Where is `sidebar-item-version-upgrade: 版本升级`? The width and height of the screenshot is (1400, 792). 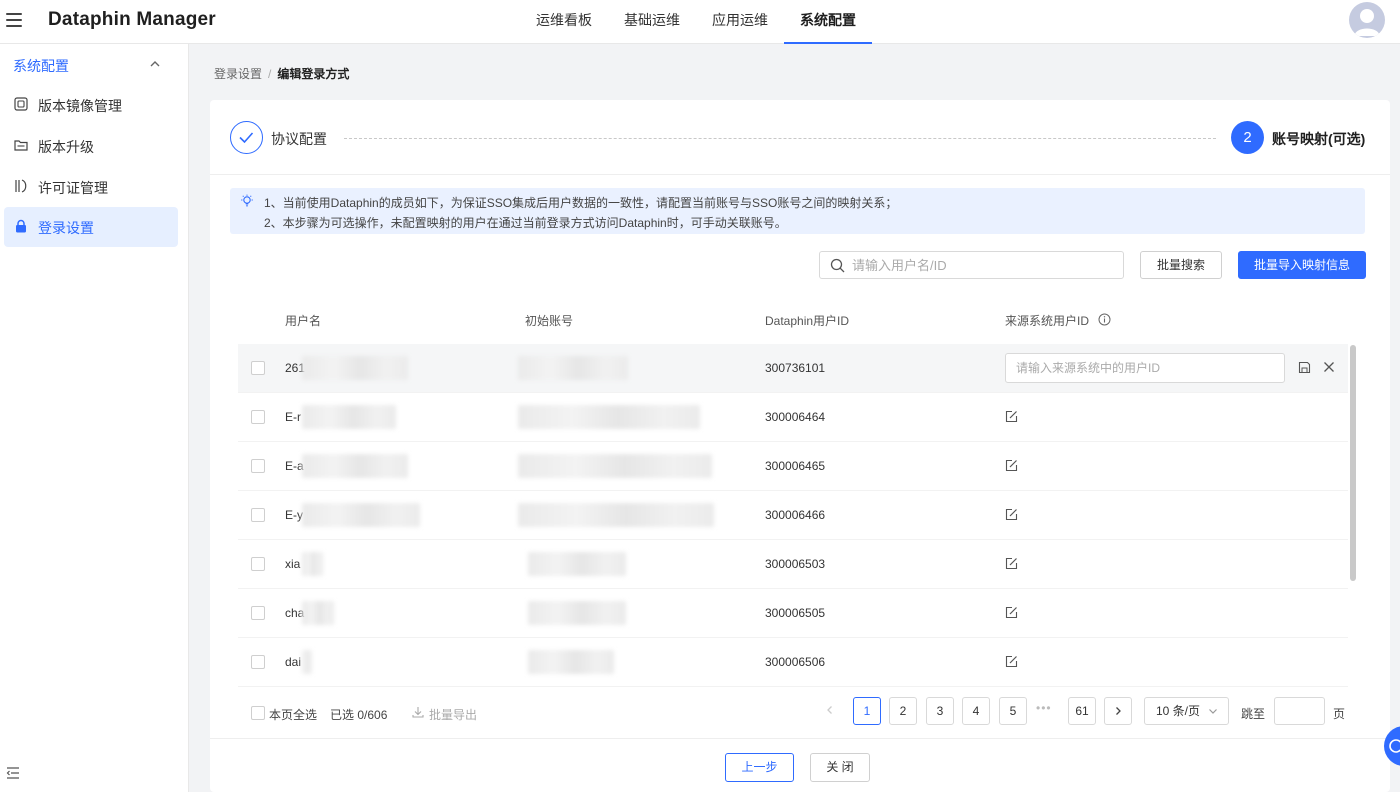
sidebar-item-version-upgrade: 版本升级 is located at coordinates (91, 146).